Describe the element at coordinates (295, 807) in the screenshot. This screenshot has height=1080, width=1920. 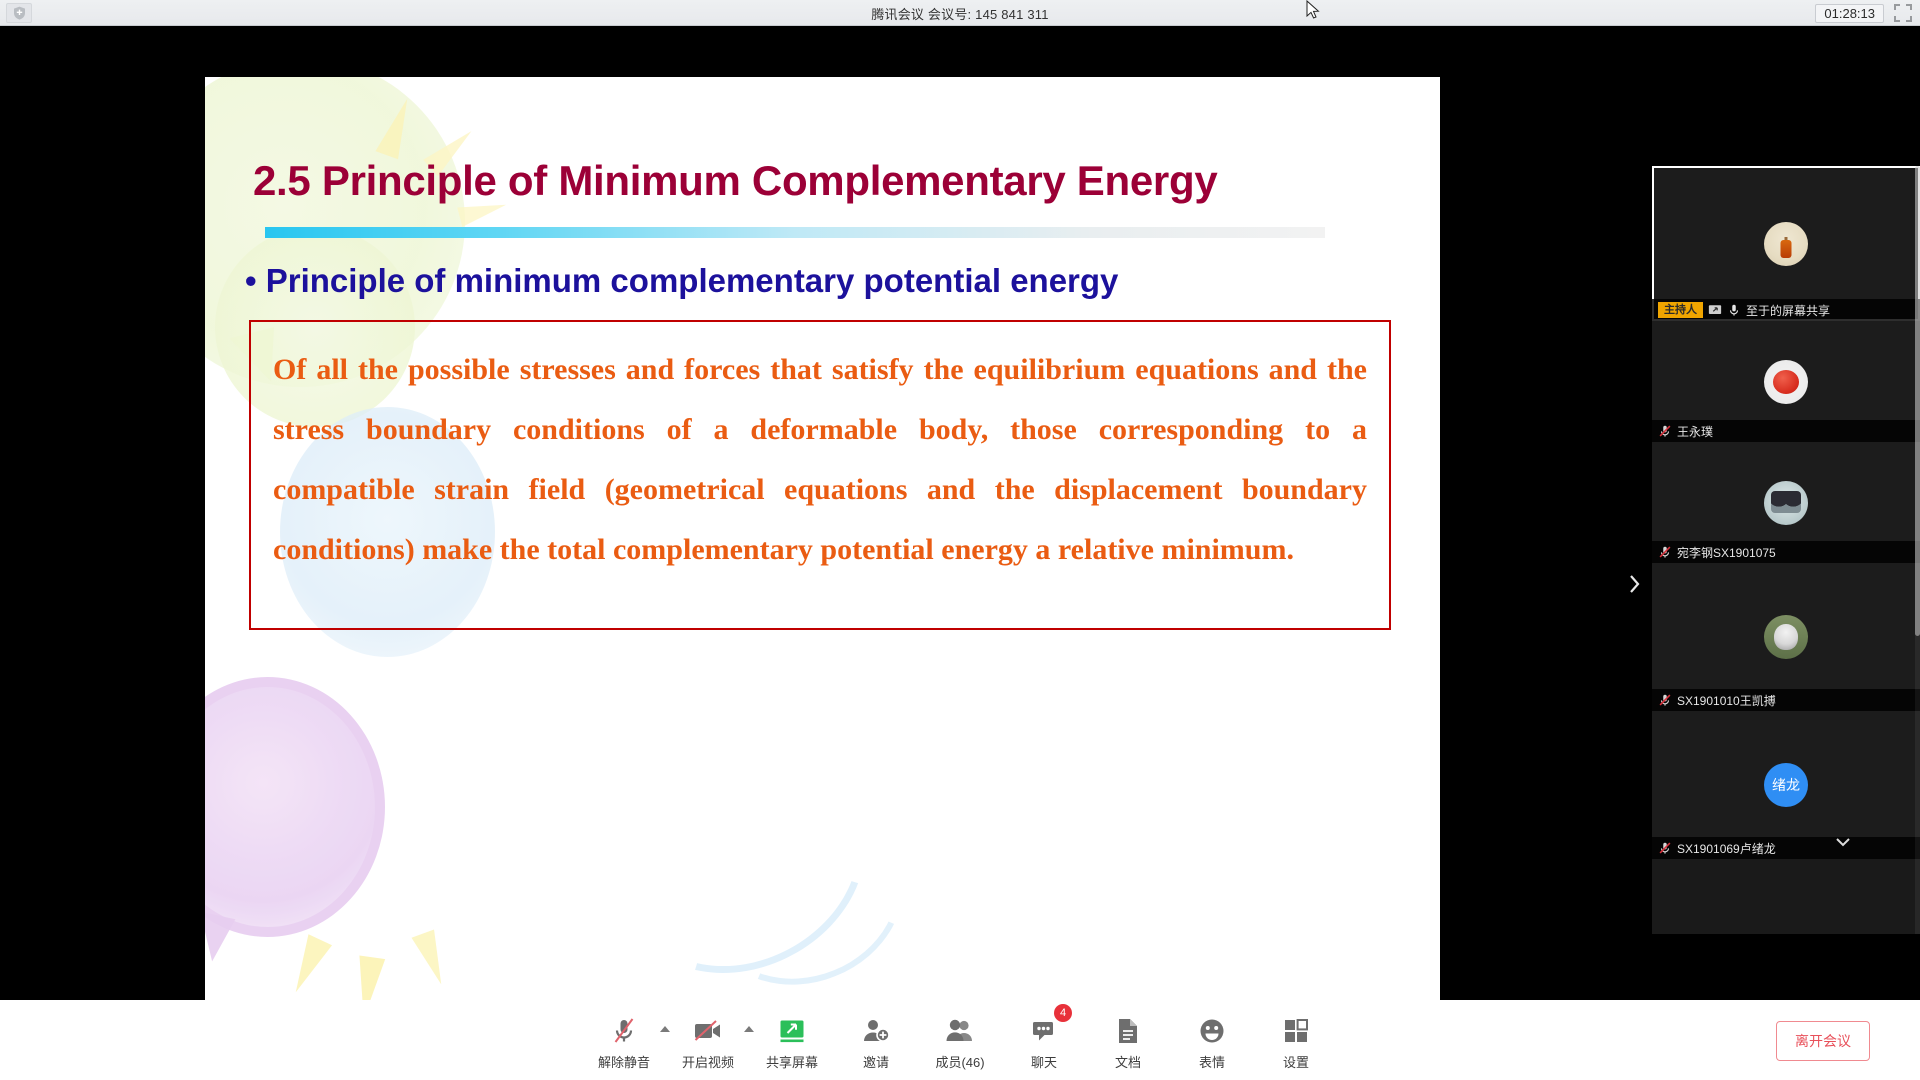
I see `decorative-purple-balloon` at that location.